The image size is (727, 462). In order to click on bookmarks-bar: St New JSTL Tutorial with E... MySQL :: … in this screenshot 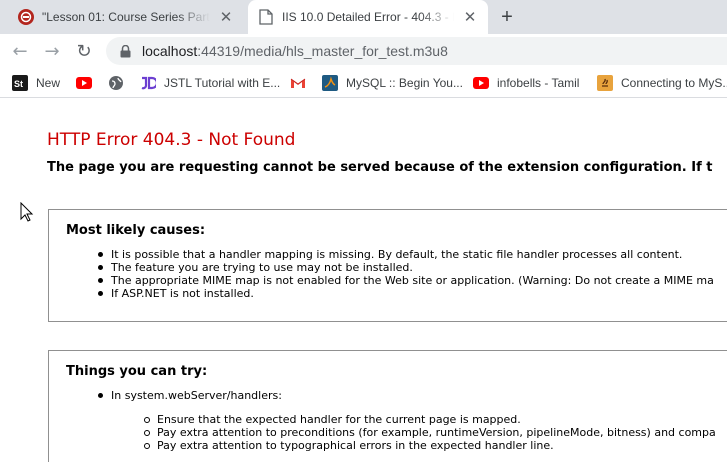, I will do `click(363, 83)`.